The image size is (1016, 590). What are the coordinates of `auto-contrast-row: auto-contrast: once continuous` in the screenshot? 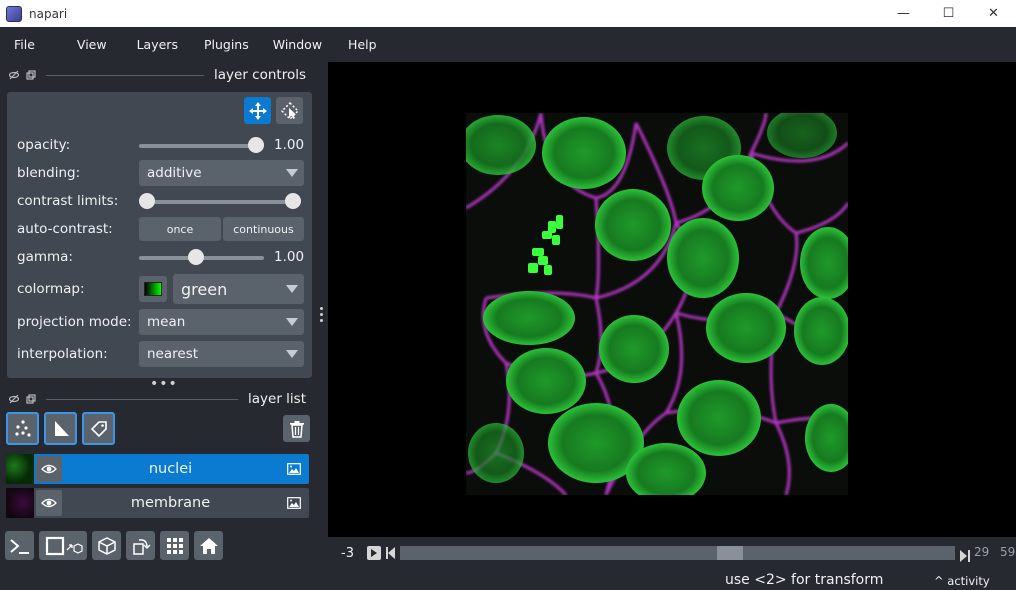 It's located at (162, 229).